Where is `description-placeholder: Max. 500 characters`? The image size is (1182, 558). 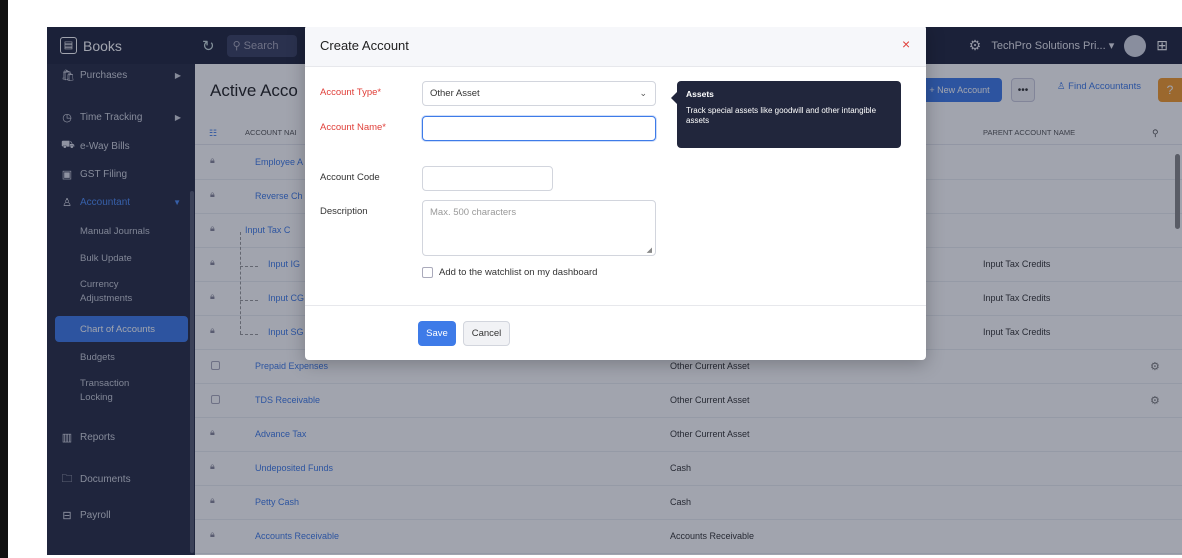 description-placeholder: Max. 500 characters is located at coordinates (473, 212).